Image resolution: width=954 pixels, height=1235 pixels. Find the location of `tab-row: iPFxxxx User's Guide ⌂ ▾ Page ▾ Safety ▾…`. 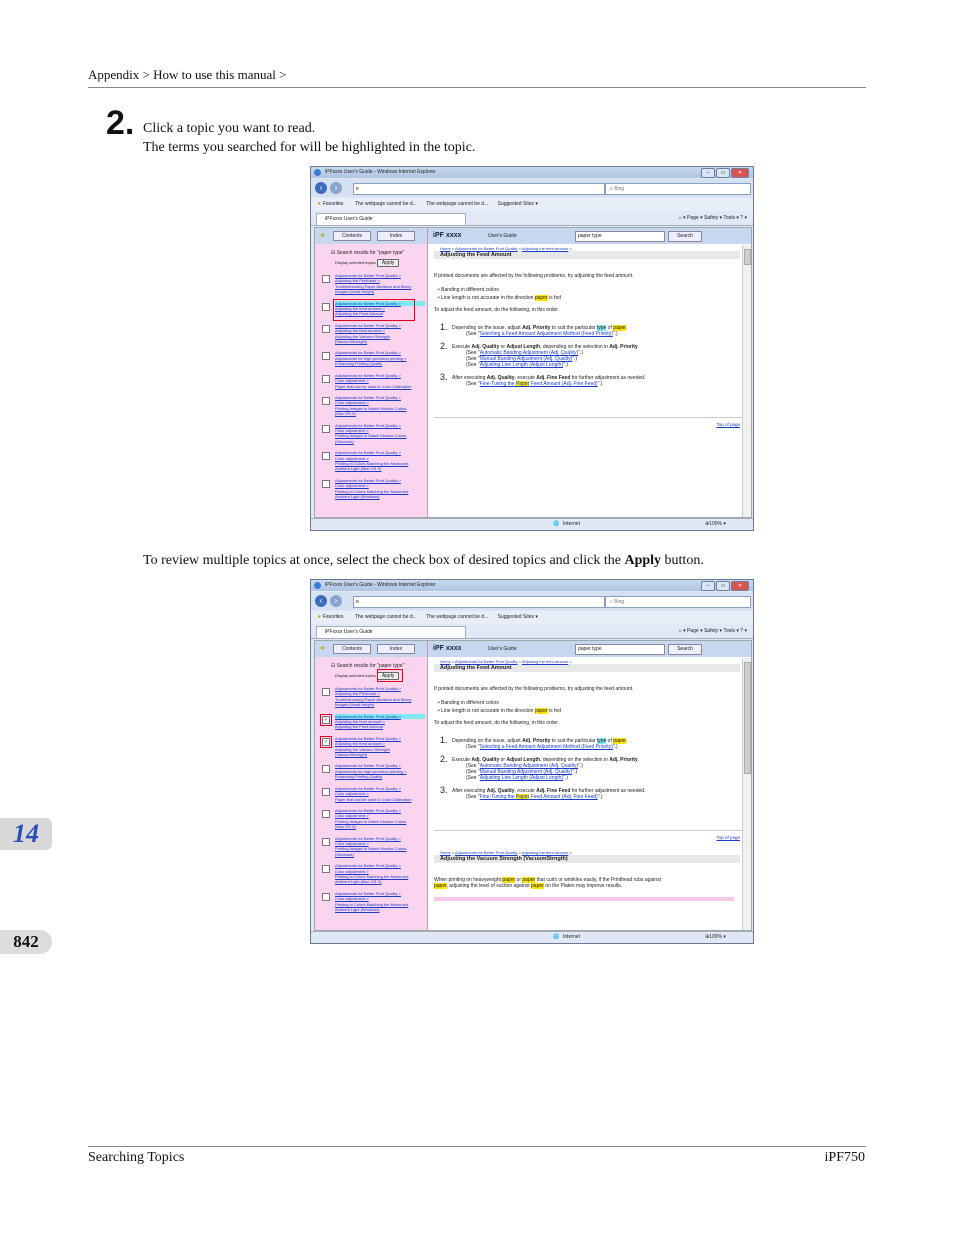

tab-row: iPFxxxx User's Guide ⌂ ▾ Page ▾ Safety ▾… is located at coordinates (532, 218).